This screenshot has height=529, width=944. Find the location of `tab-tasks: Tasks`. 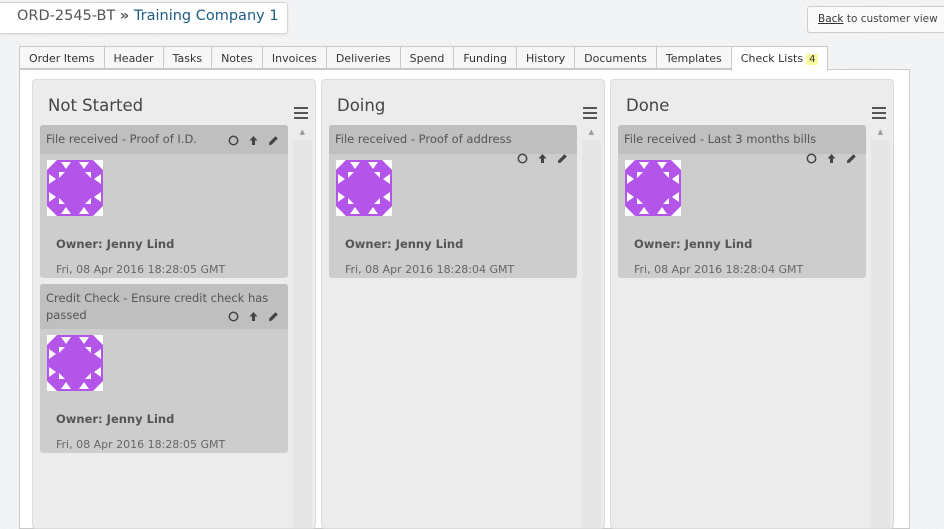

tab-tasks: Tasks is located at coordinates (187, 57).